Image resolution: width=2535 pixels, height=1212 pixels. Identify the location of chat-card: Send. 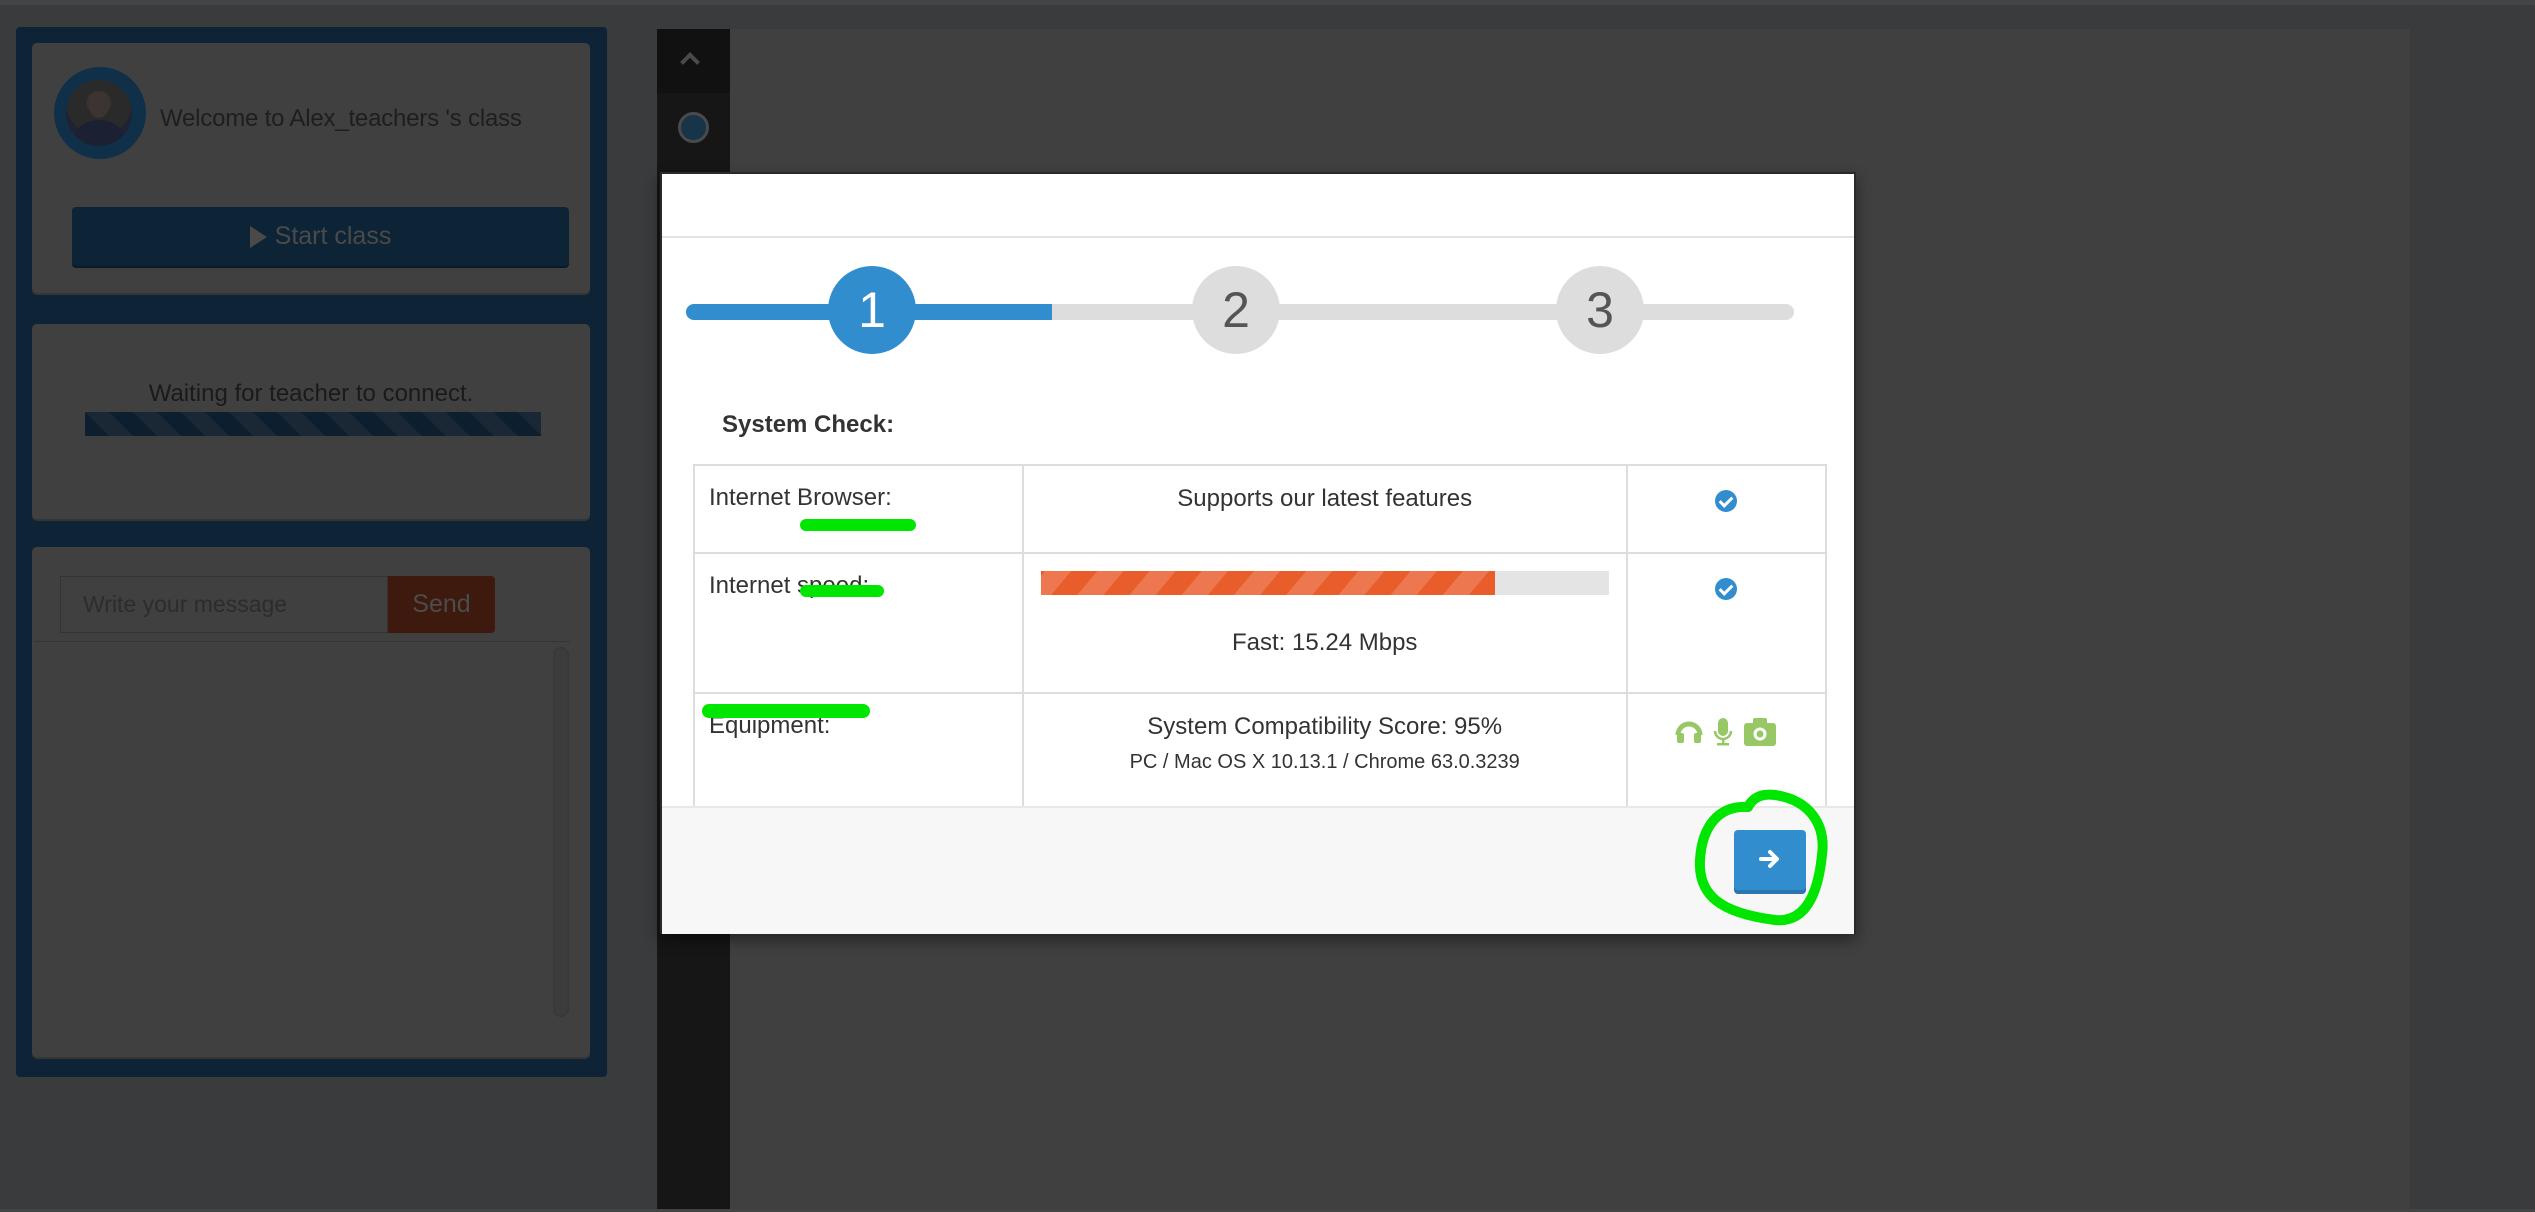
(311, 802).